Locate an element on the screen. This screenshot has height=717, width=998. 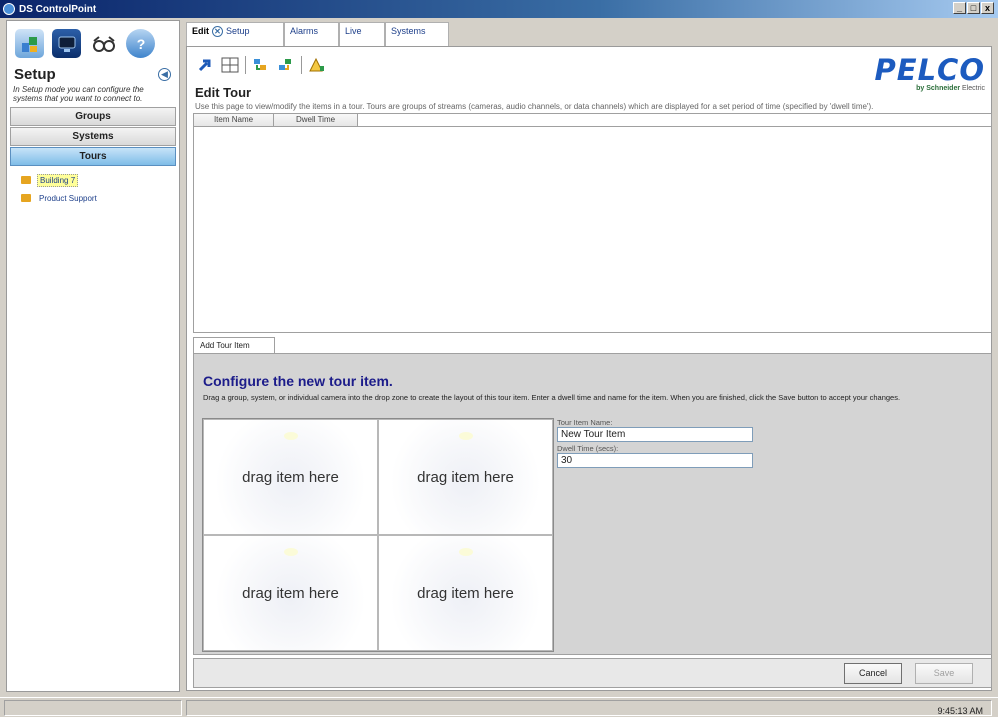
tour-item-name-label: Tour Item Name: is located at coordinates (585, 422).